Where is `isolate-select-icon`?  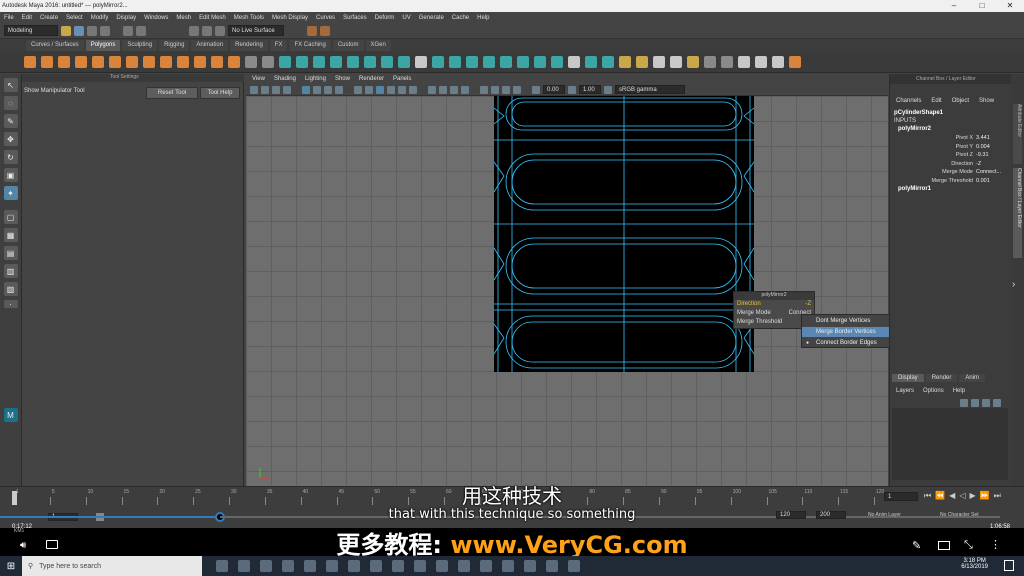 isolate-select-icon is located at coordinates (484, 89).